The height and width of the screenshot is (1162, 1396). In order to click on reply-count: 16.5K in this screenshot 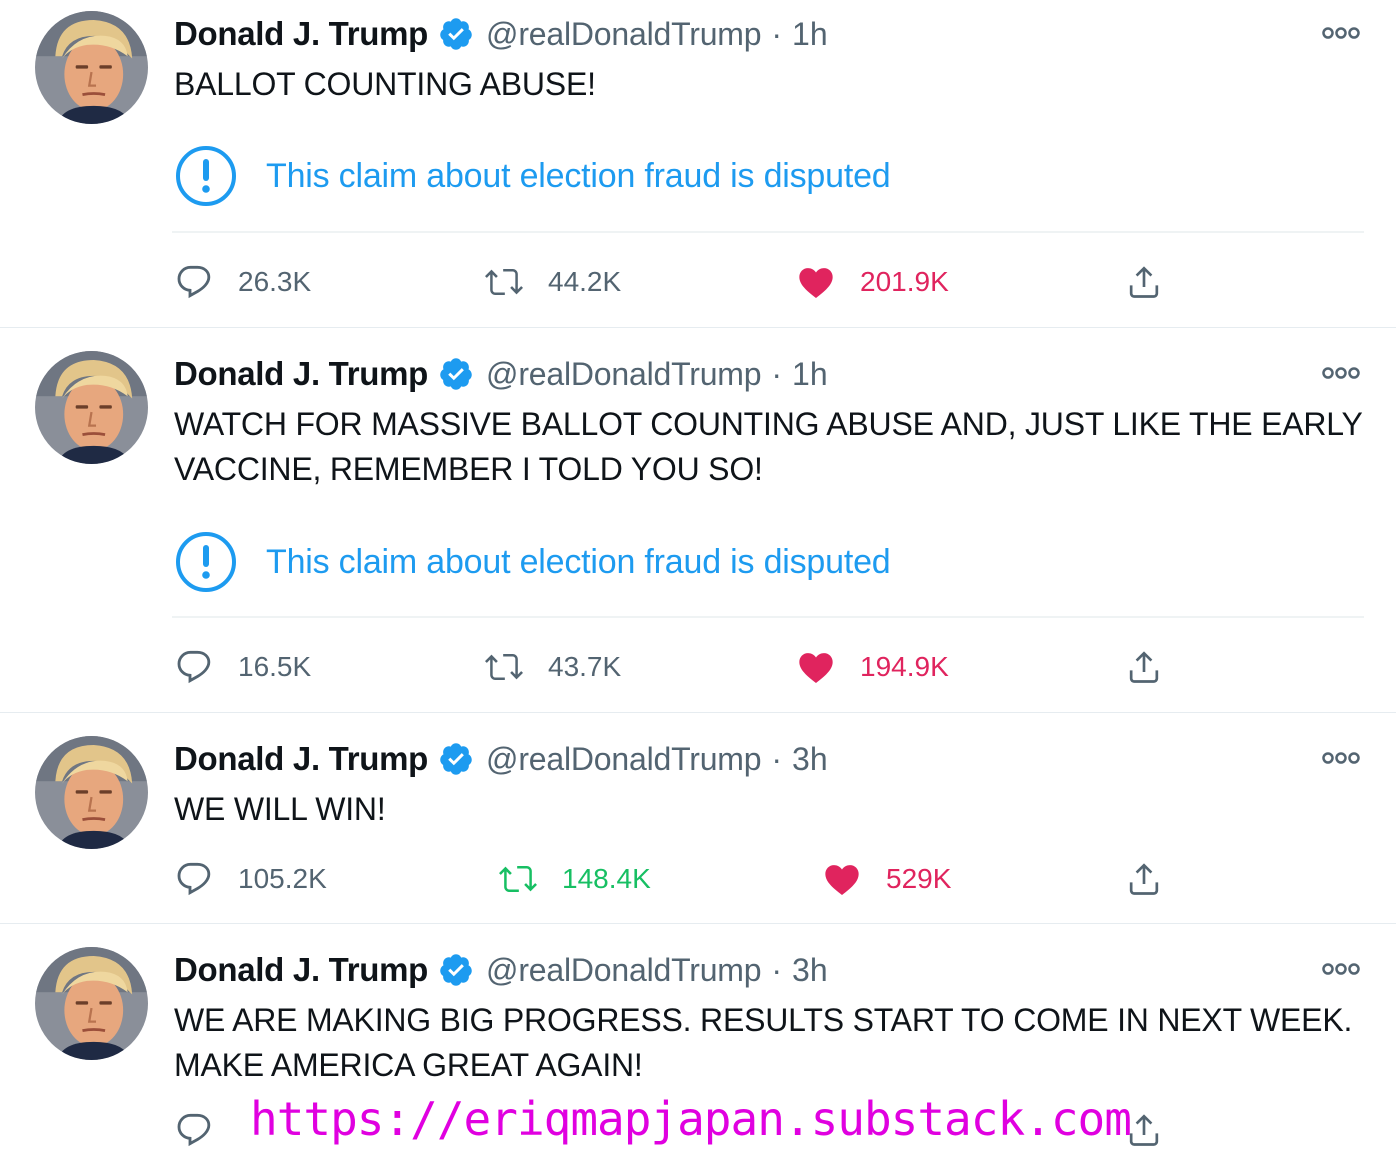, I will do `click(275, 666)`.